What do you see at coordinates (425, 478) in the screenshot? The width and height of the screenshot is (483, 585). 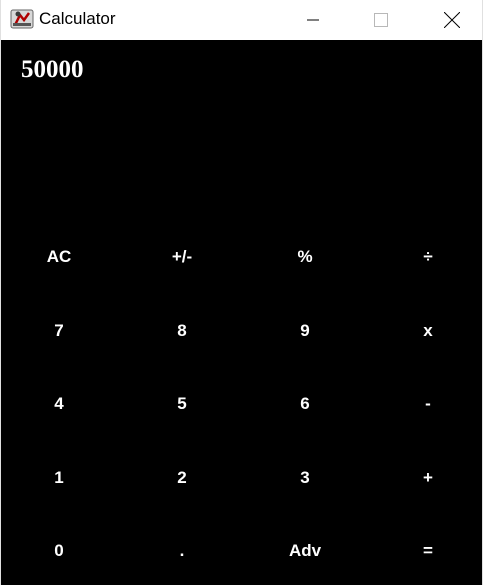 I see `add-button: +` at bounding box center [425, 478].